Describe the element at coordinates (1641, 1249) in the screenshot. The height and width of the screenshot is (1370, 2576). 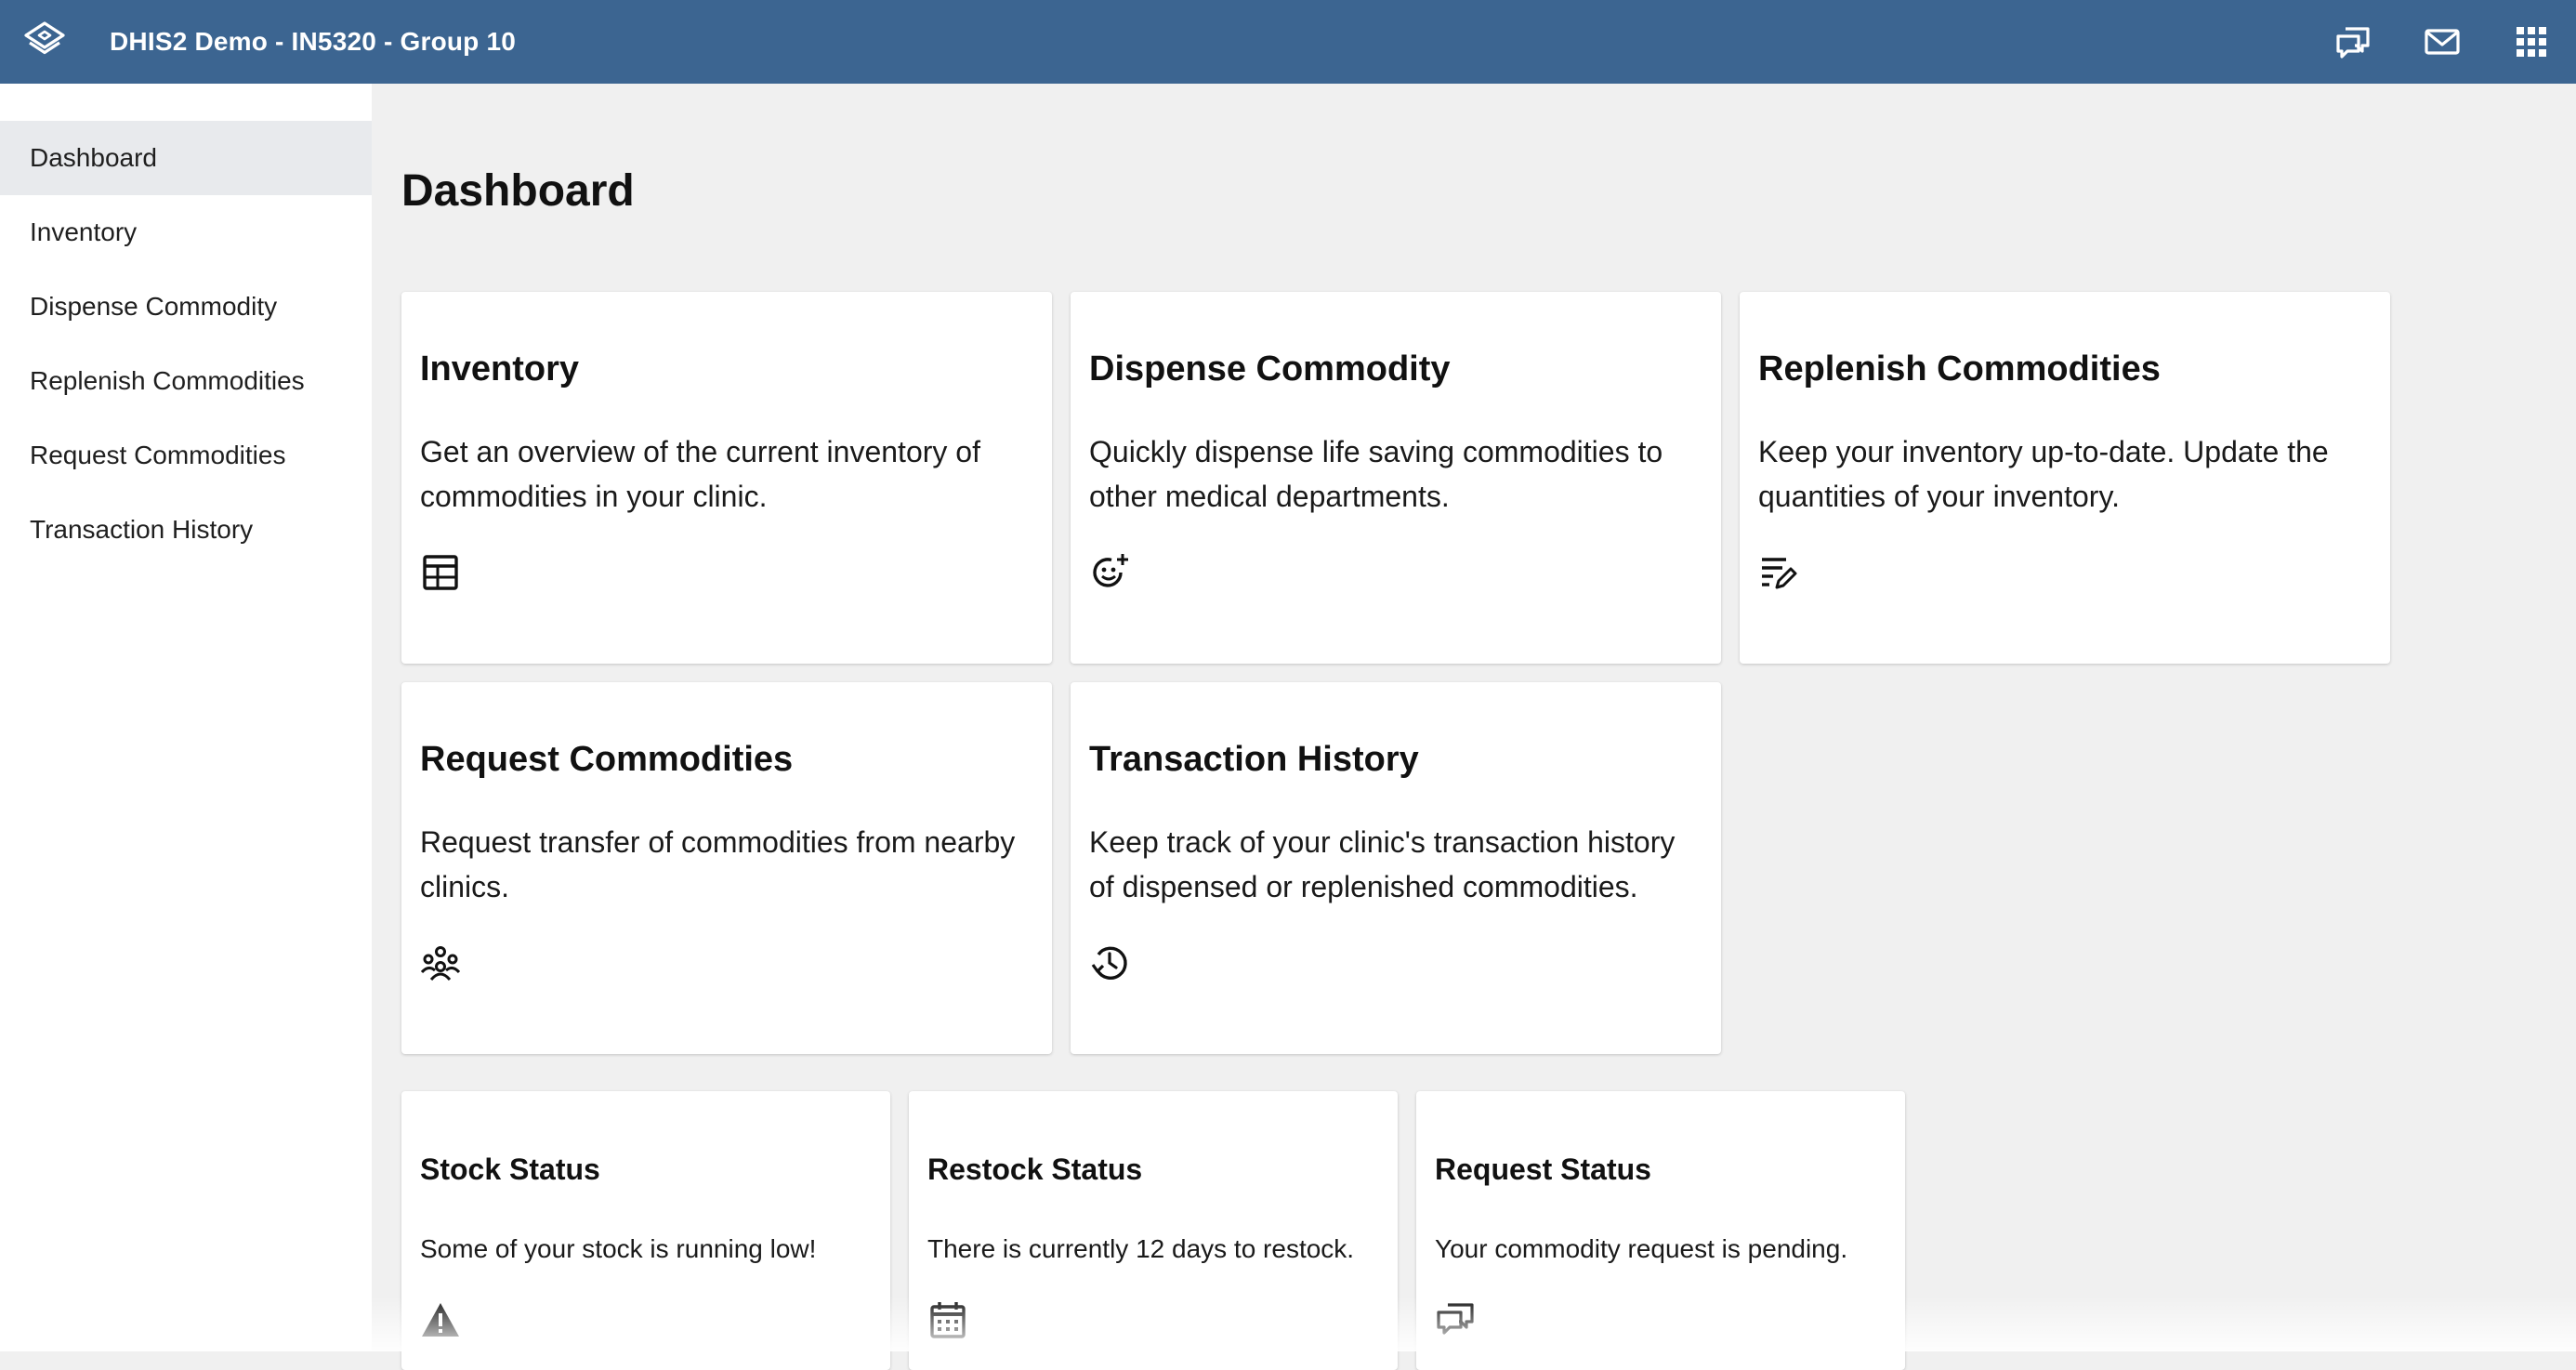
I see `card-description: Your commodity request is pending.` at that location.